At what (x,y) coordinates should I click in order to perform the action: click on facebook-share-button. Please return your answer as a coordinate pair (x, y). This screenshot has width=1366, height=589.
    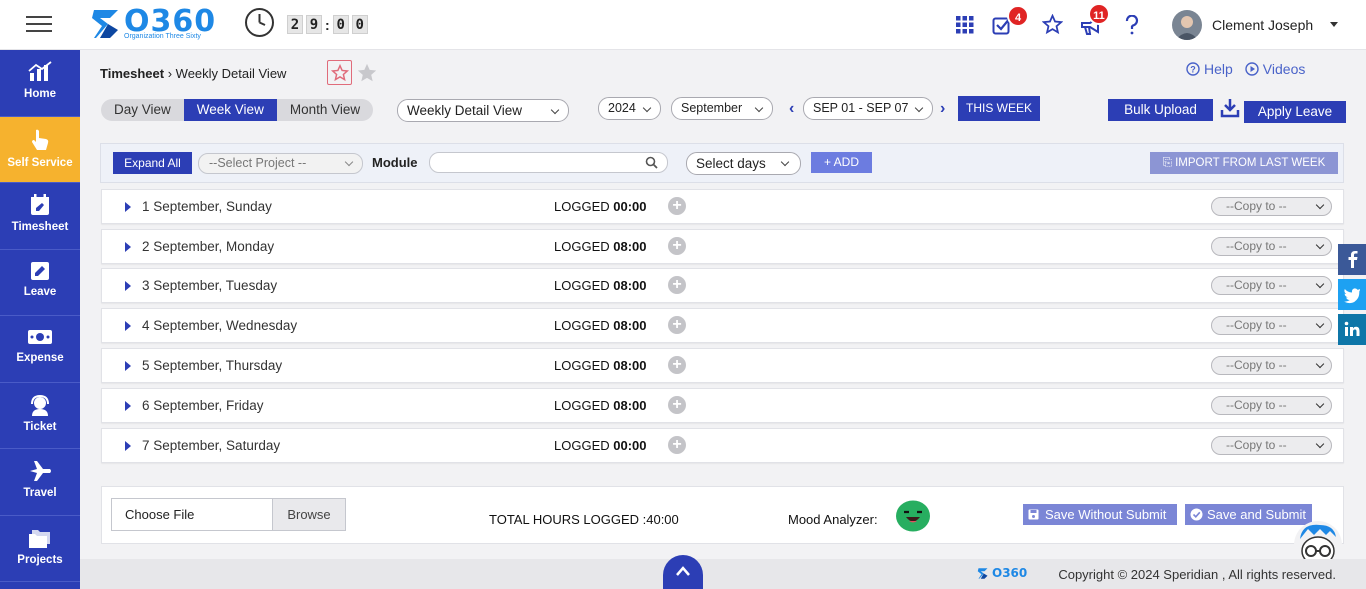
    Looking at the image, I should click on (1352, 259).